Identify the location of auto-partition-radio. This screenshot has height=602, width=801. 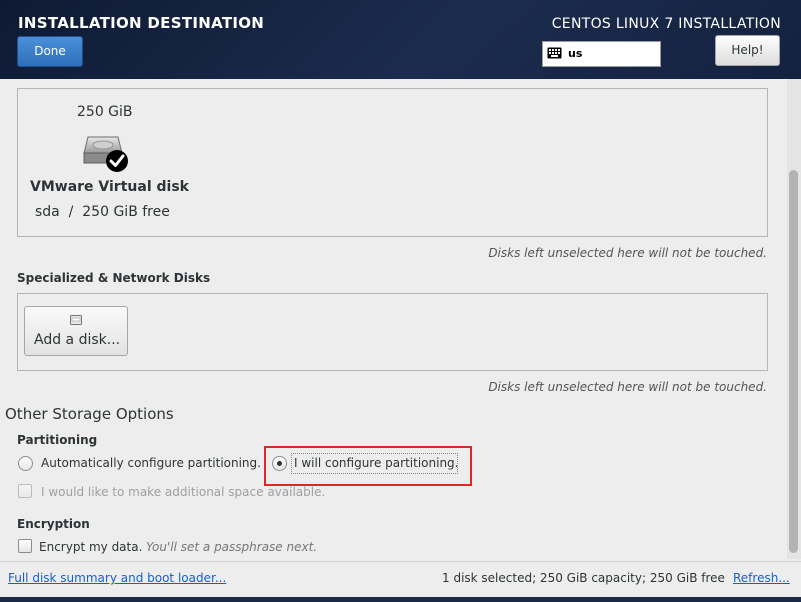
(25, 463).